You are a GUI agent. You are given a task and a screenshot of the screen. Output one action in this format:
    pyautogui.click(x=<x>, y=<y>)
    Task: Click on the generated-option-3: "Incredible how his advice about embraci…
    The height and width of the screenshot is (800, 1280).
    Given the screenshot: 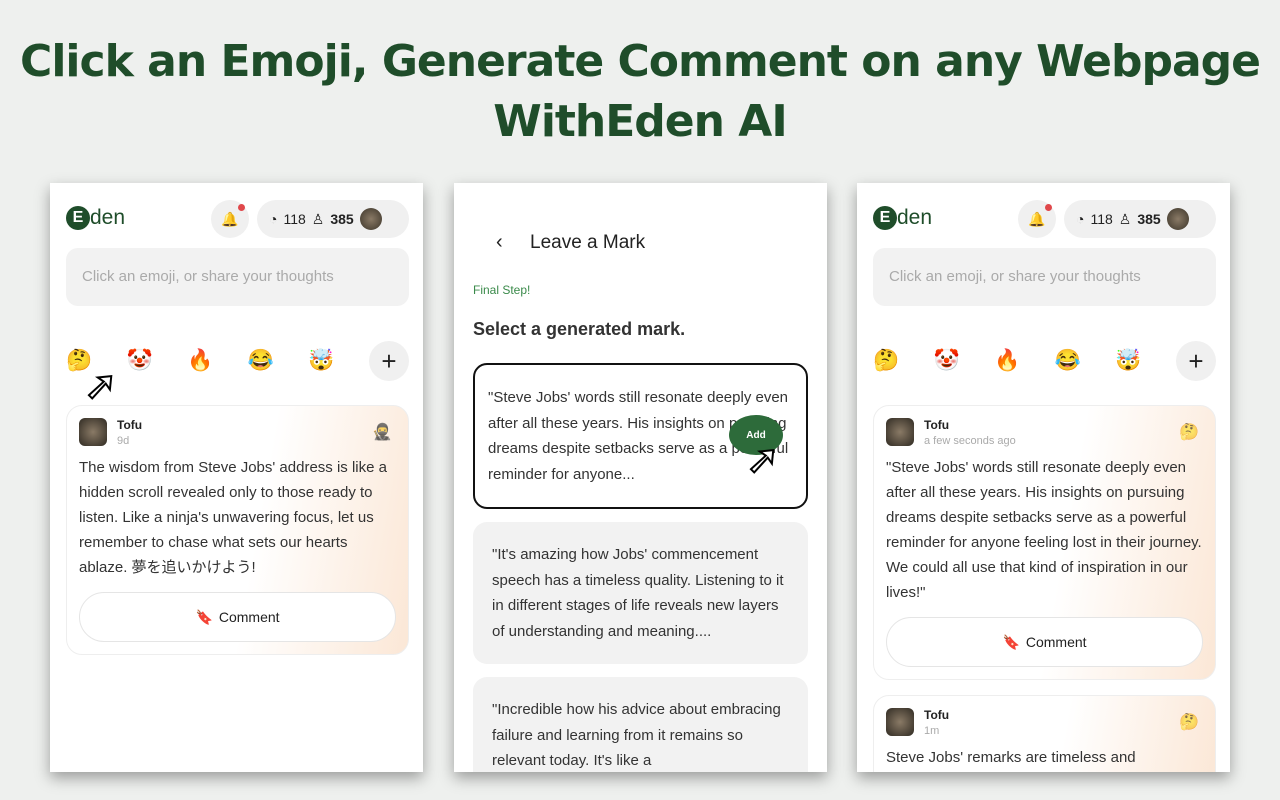 What is the action you would take?
    pyautogui.click(x=640, y=724)
    